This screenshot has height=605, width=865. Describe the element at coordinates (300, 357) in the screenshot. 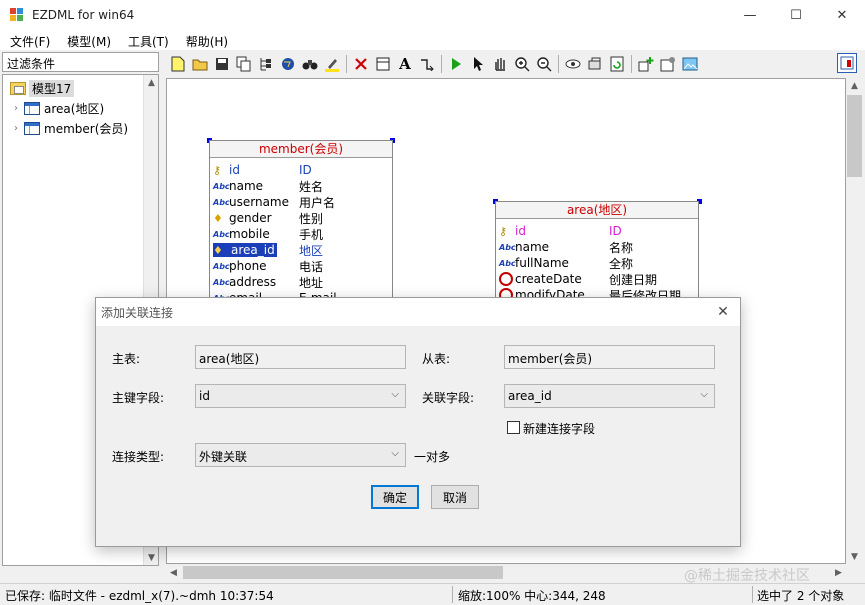

I see `master-table-field: area(地区)` at that location.